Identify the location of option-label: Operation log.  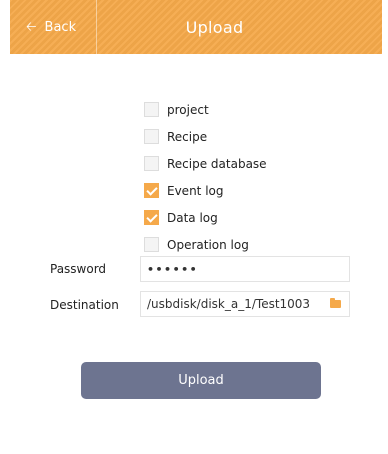
(208, 244).